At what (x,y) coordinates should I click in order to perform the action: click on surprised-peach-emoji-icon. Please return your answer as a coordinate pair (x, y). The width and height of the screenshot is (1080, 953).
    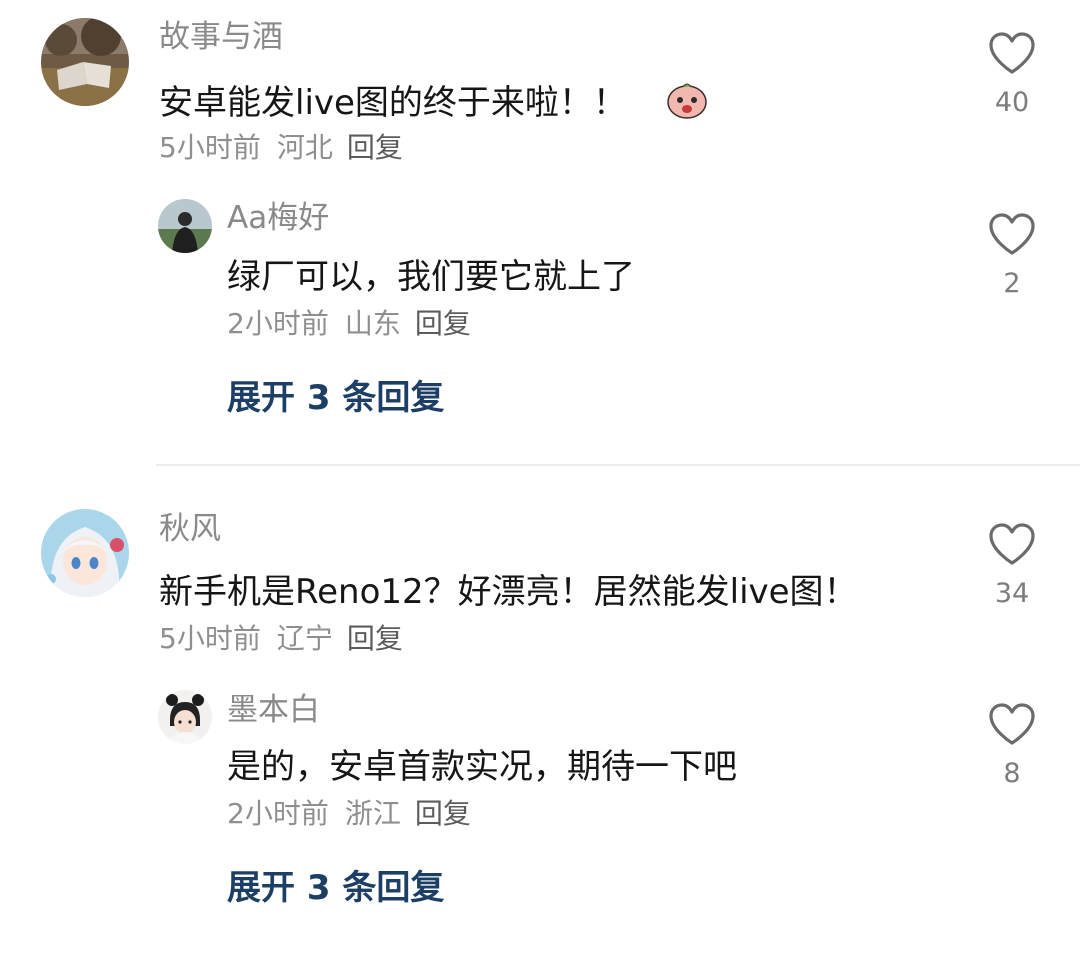
    Looking at the image, I should click on (687, 104).